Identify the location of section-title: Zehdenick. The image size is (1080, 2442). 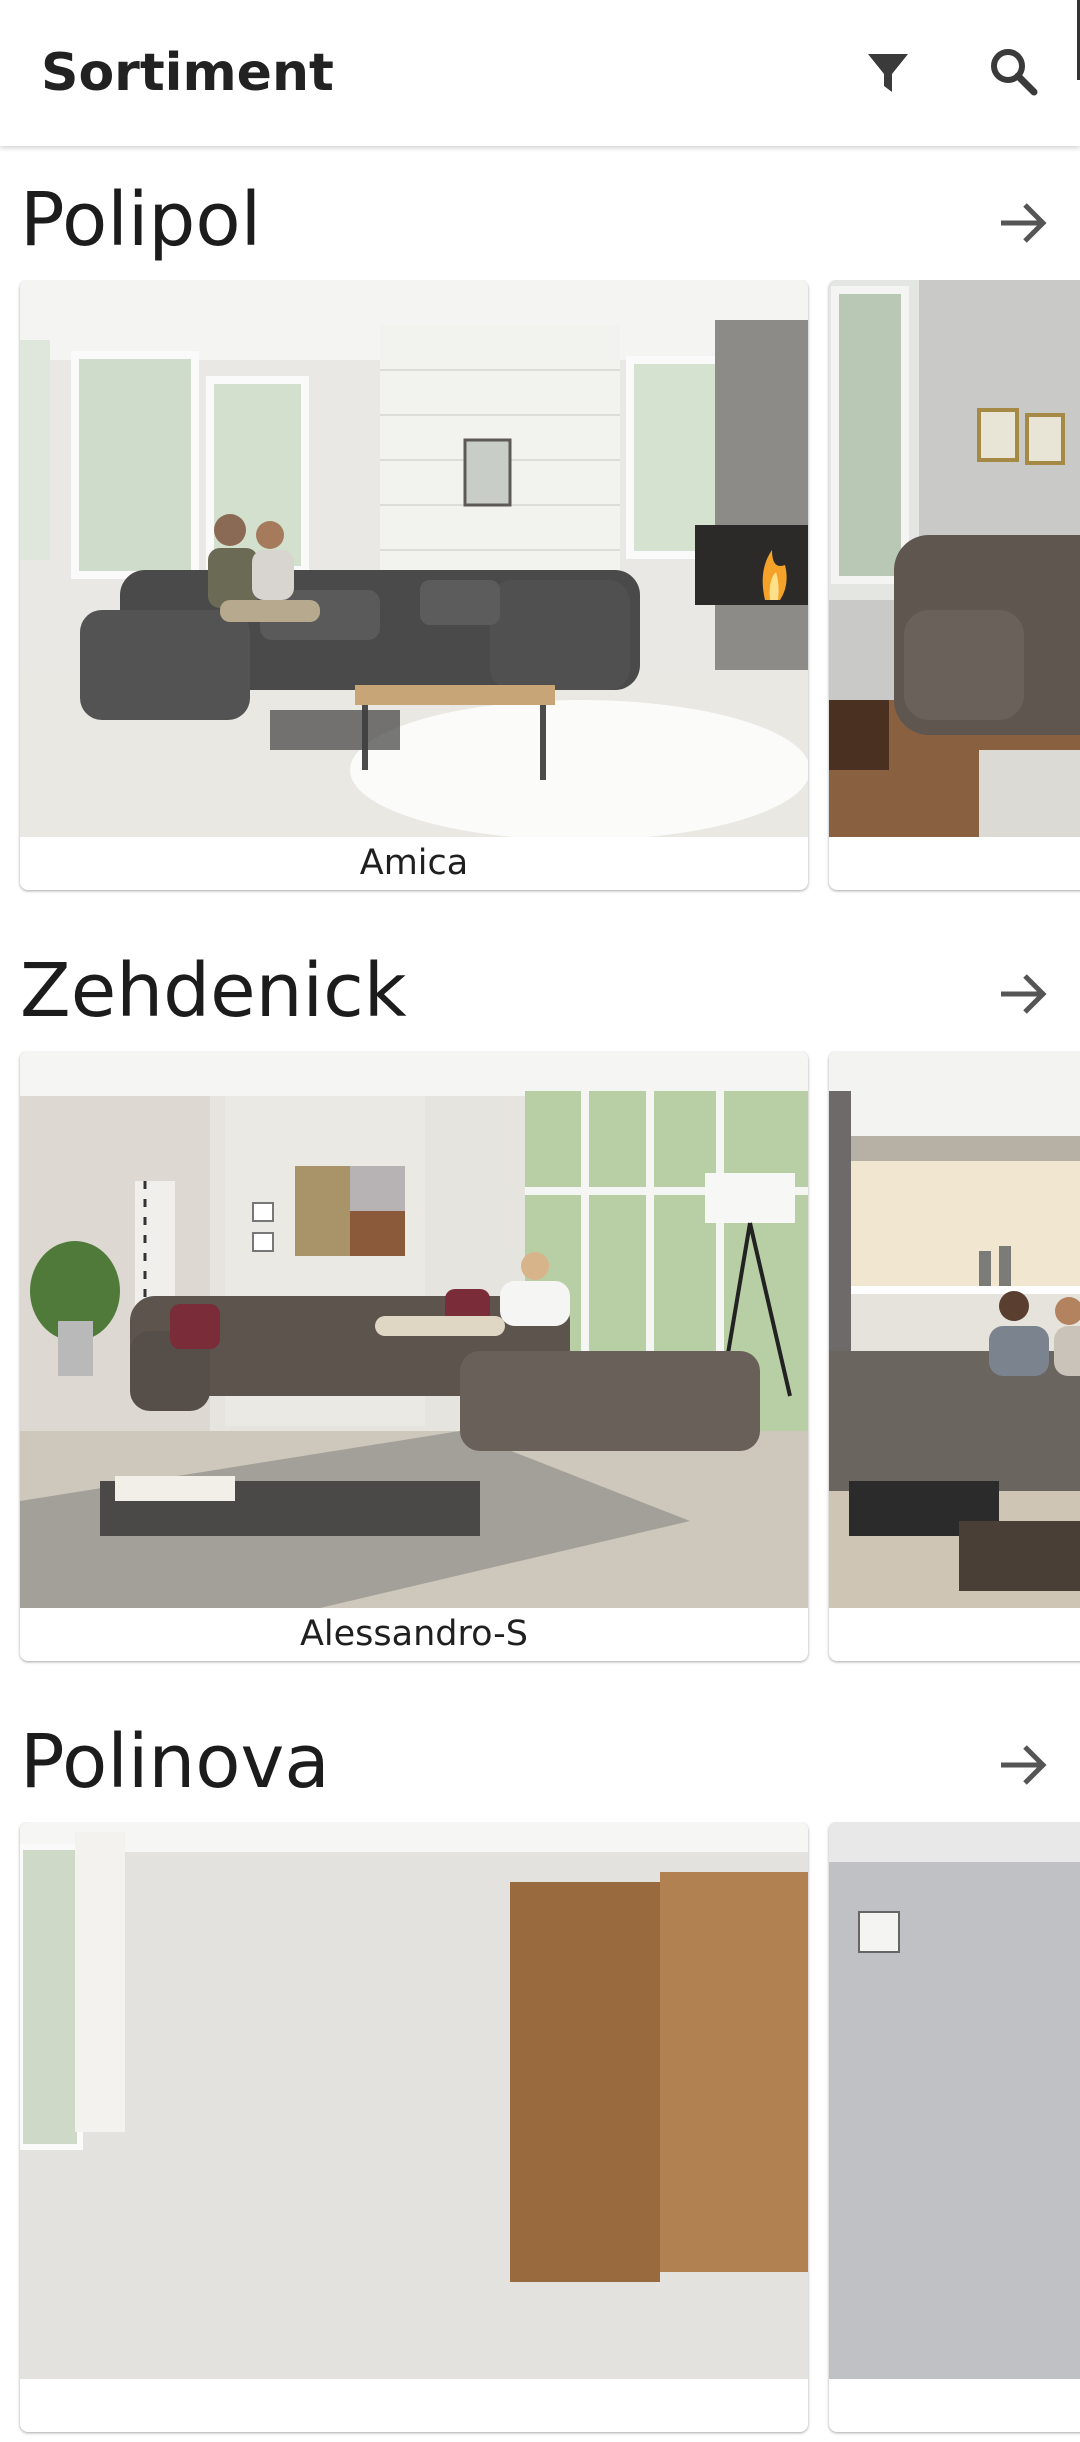
(213, 991).